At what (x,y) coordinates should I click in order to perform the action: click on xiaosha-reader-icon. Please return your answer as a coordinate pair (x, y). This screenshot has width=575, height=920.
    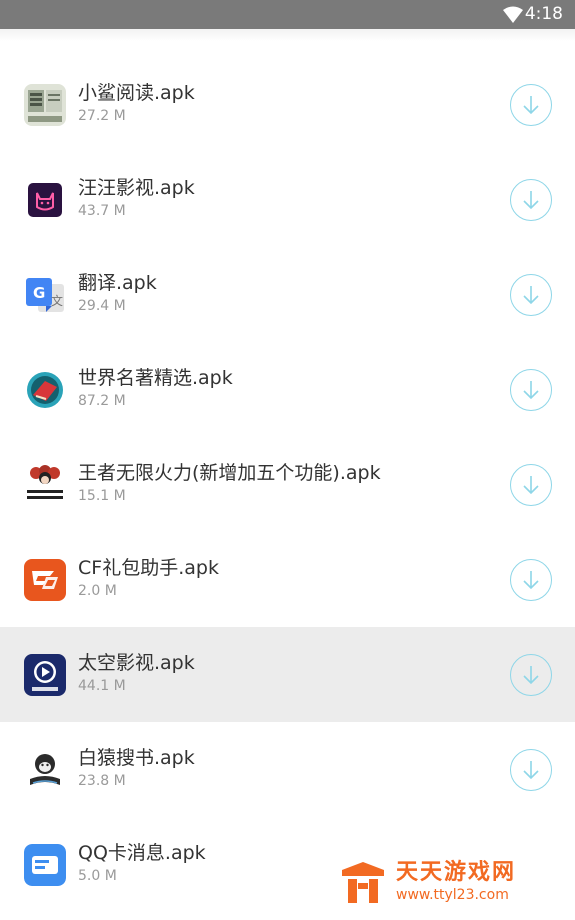
    Looking at the image, I should click on (45, 105).